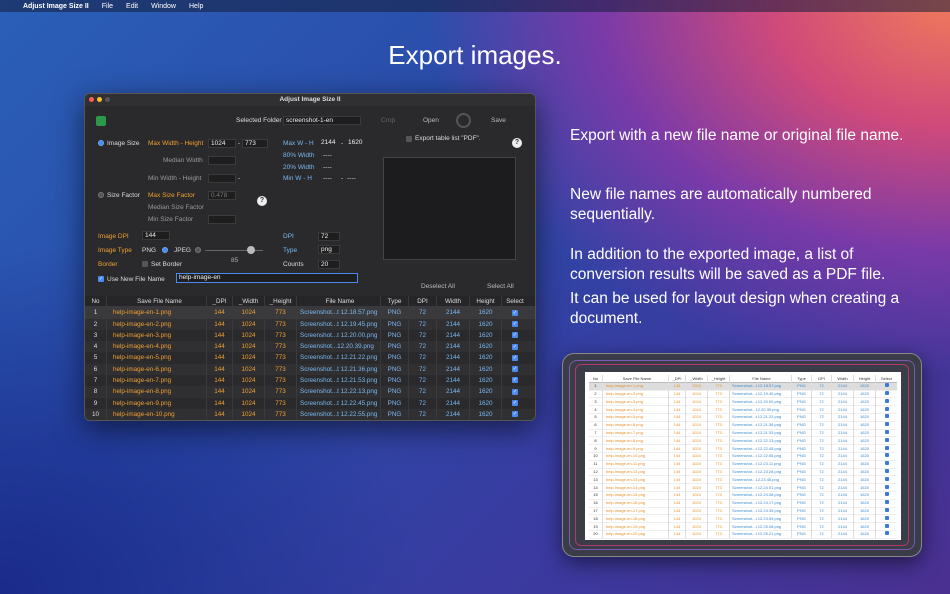 This screenshot has width=950, height=594. Describe the element at coordinates (132, 6) in the screenshot. I see `menu-edit: Edit` at that location.